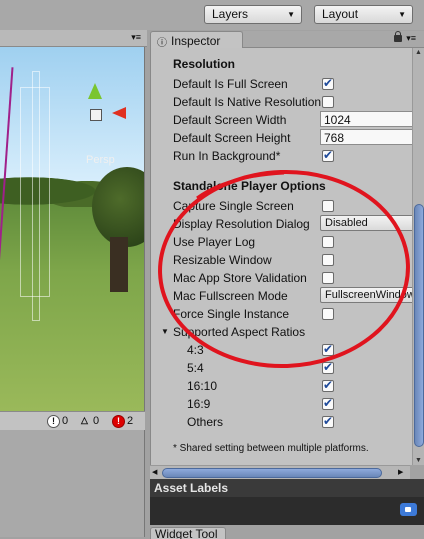 The image size is (424, 539). What do you see at coordinates (272, 473) in the screenshot?
I see `horizontal-scroll-thumb` at bounding box center [272, 473].